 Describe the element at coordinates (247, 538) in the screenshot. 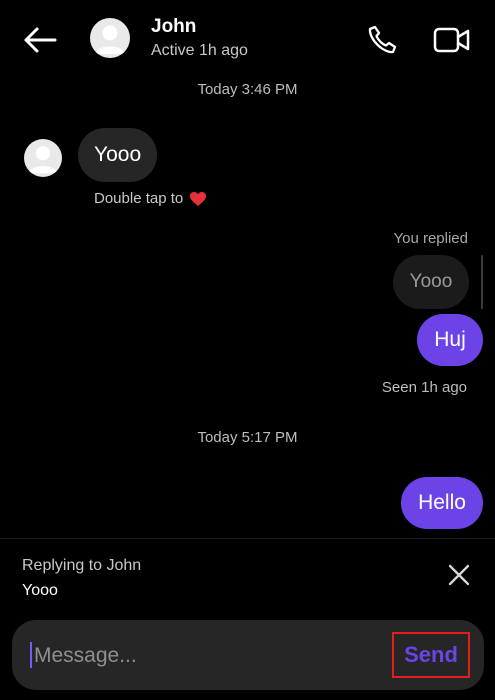

I see `reply-bar-divider` at that location.